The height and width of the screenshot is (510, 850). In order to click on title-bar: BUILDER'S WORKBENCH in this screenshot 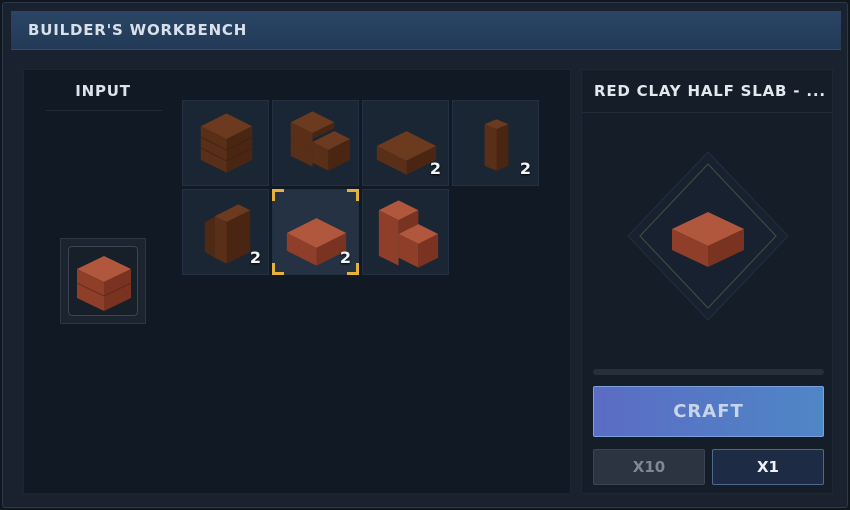, I will do `click(426, 30)`.